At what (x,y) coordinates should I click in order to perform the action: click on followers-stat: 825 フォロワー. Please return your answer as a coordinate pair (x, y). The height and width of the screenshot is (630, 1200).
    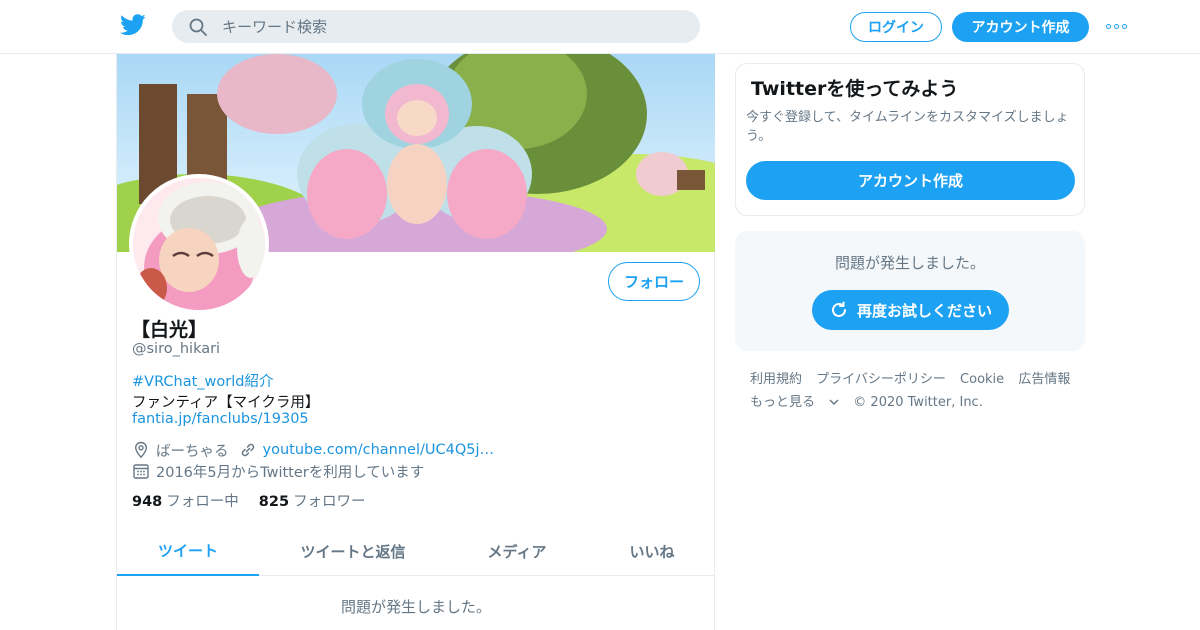
    Looking at the image, I should click on (312, 500).